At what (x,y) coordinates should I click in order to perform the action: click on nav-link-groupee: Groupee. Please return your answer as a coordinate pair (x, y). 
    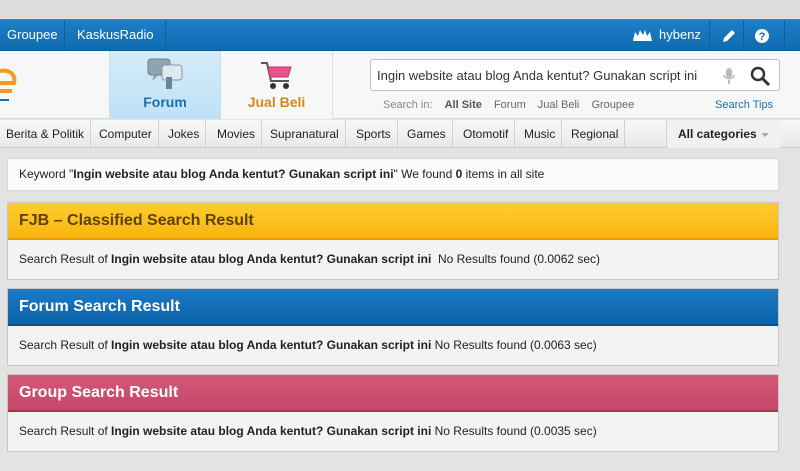
    Looking at the image, I should click on (32, 35).